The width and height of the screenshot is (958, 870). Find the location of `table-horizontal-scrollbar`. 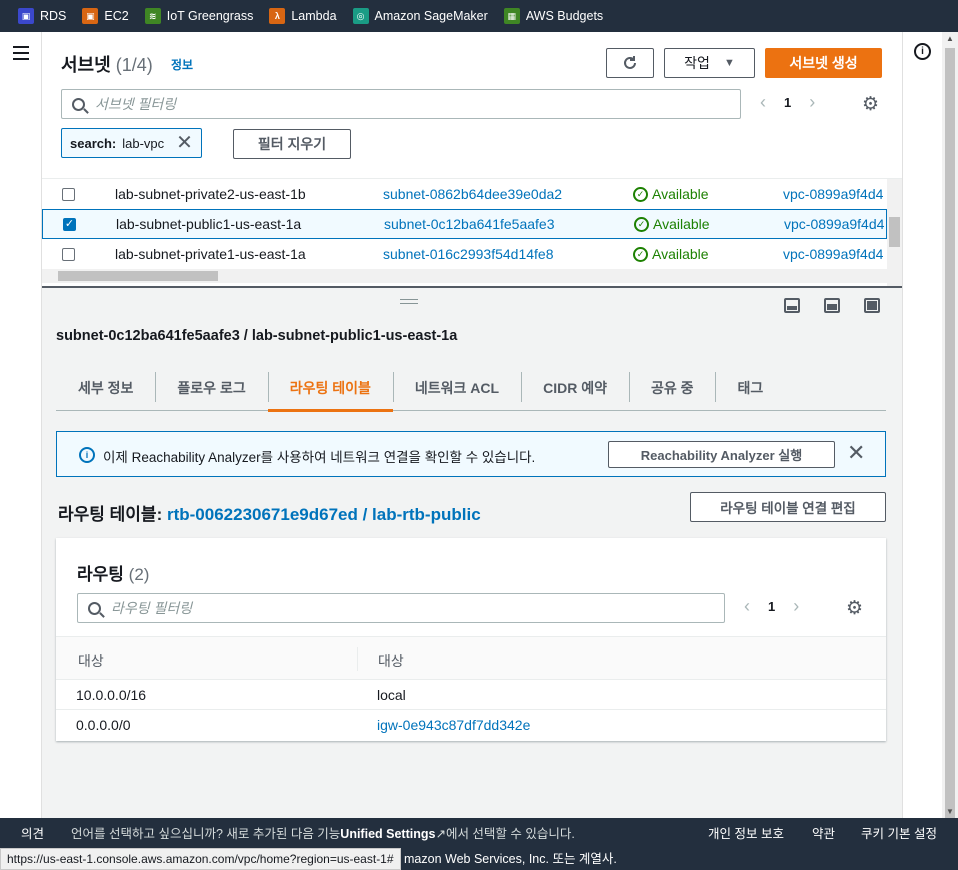

table-horizontal-scrollbar is located at coordinates (464, 276).